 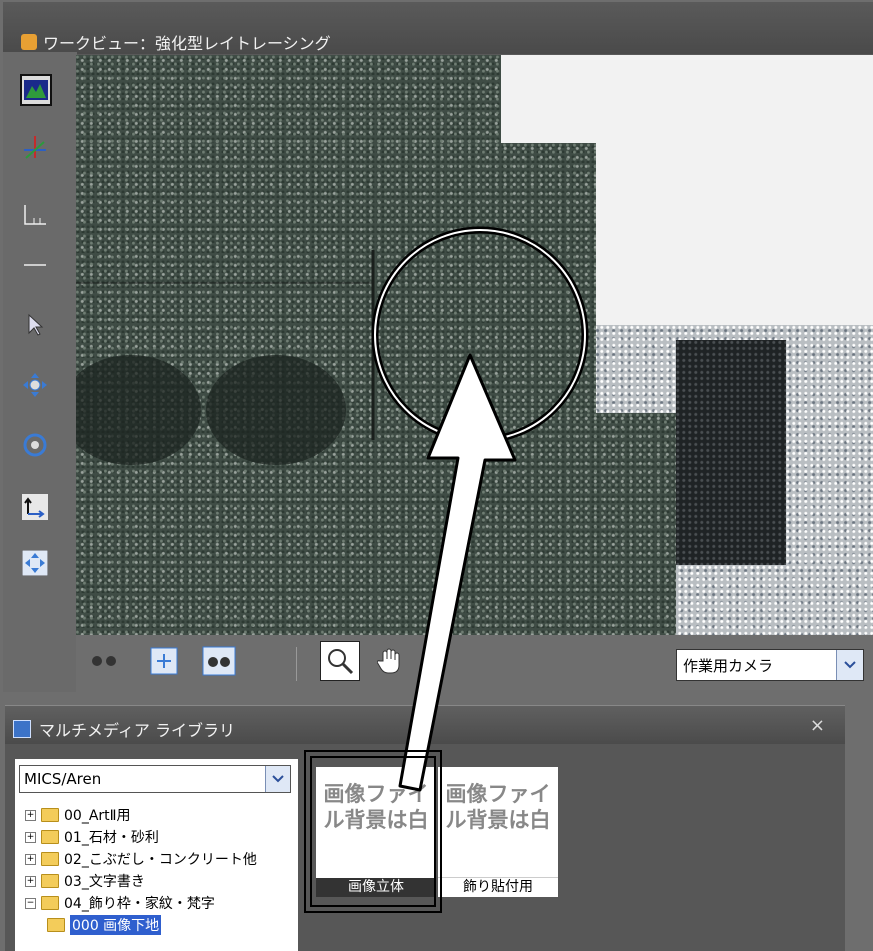 I want to click on ruler-icon, so click(x=35, y=215).